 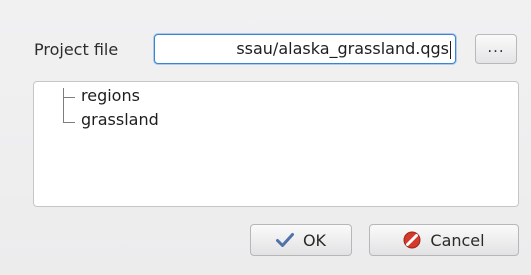 I want to click on checkmark-icon, so click(x=284, y=240).